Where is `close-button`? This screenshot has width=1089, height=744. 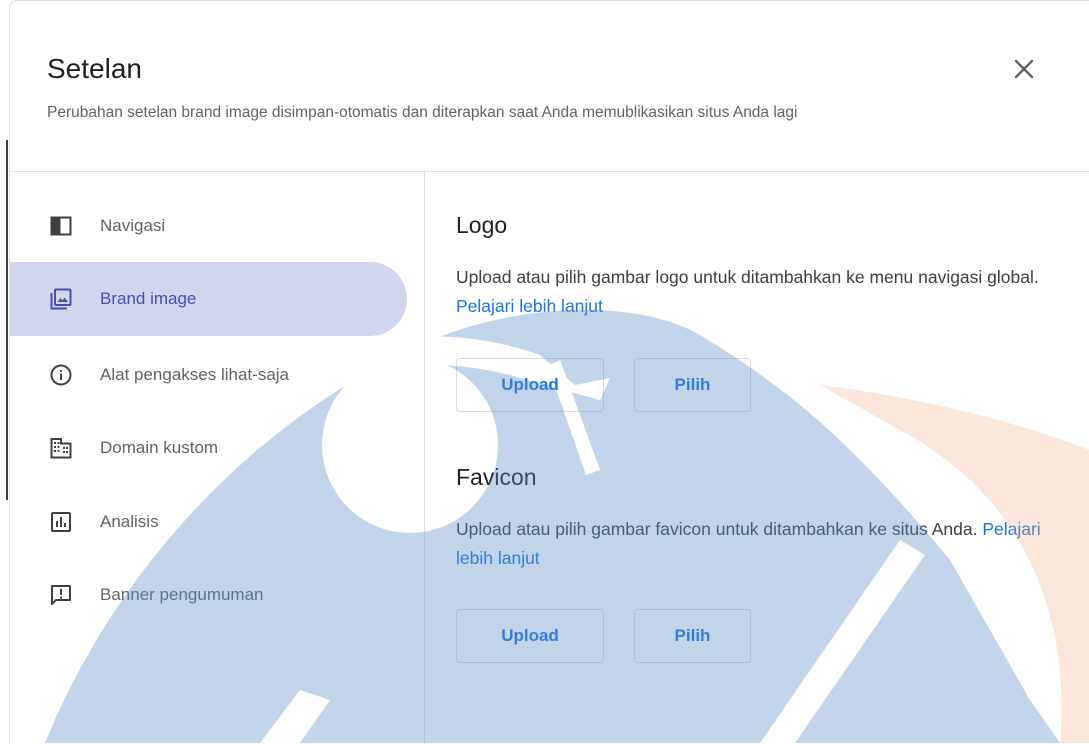
close-button is located at coordinates (1024, 69).